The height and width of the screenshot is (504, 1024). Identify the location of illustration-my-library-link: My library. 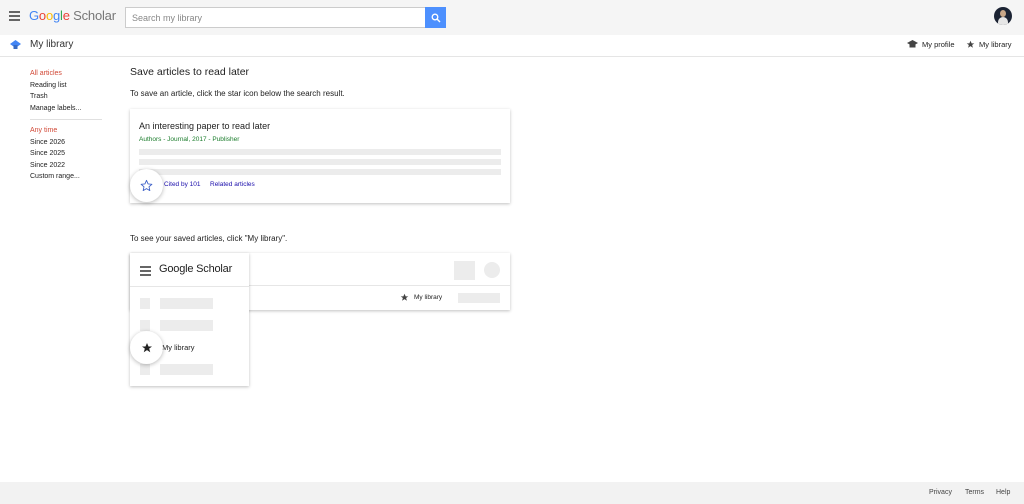
(421, 297).